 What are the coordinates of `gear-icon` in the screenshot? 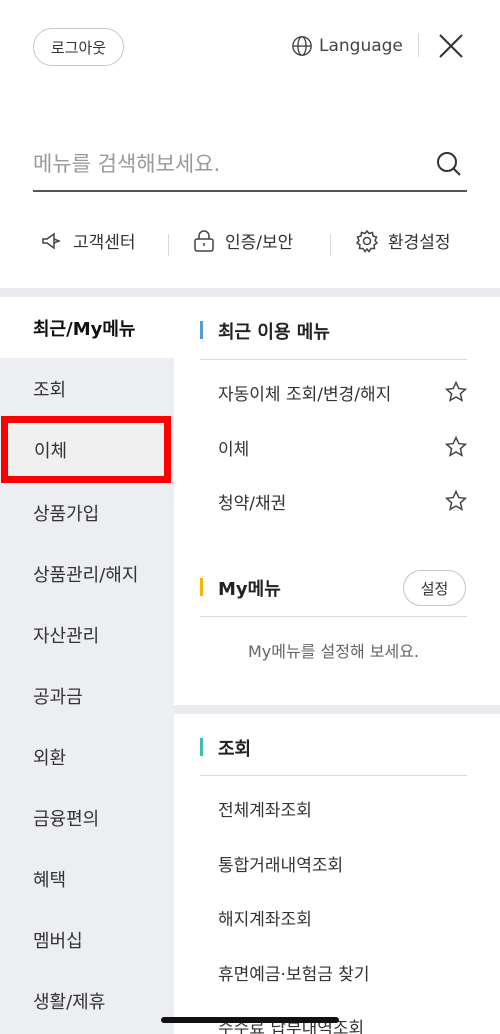 It's located at (367, 241).